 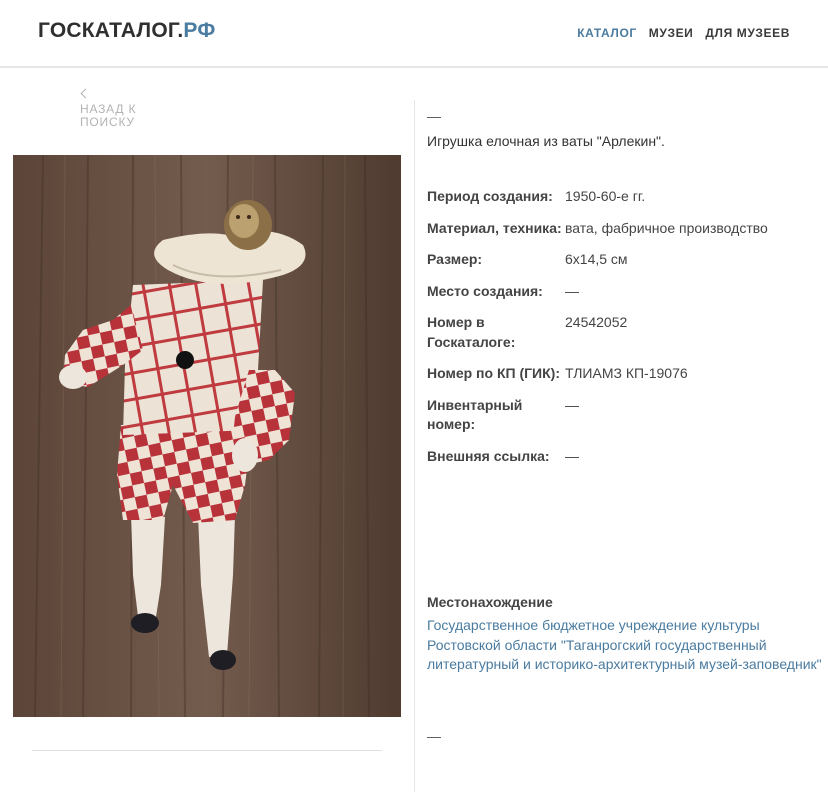 I want to click on property-period: Период создания: 1950-60-е гг., so click(x=622, y=197).